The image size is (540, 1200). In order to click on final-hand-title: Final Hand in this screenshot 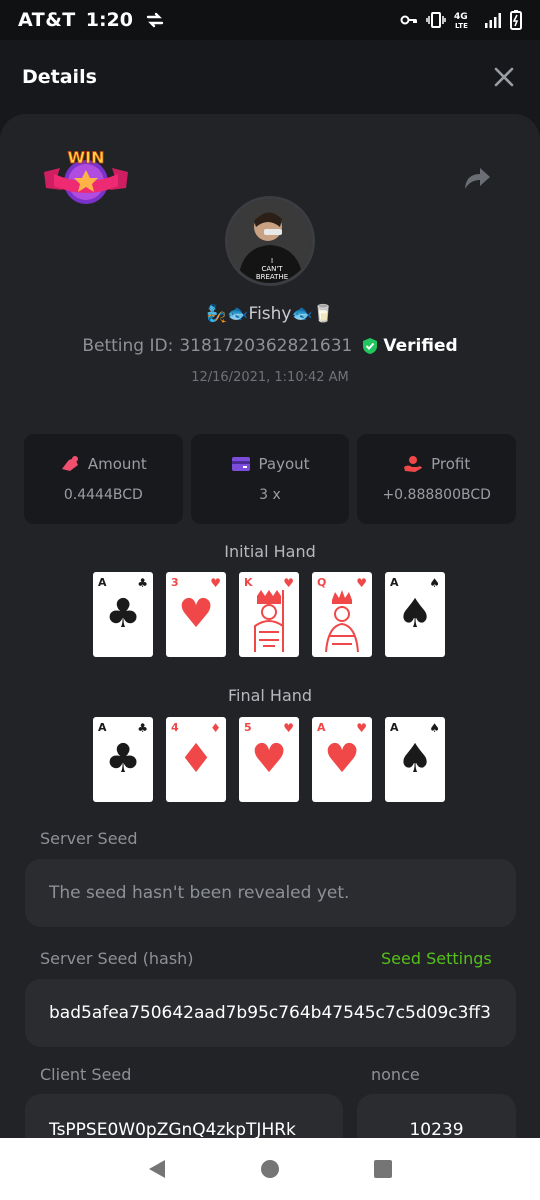, I will do `click(270, 695)`.